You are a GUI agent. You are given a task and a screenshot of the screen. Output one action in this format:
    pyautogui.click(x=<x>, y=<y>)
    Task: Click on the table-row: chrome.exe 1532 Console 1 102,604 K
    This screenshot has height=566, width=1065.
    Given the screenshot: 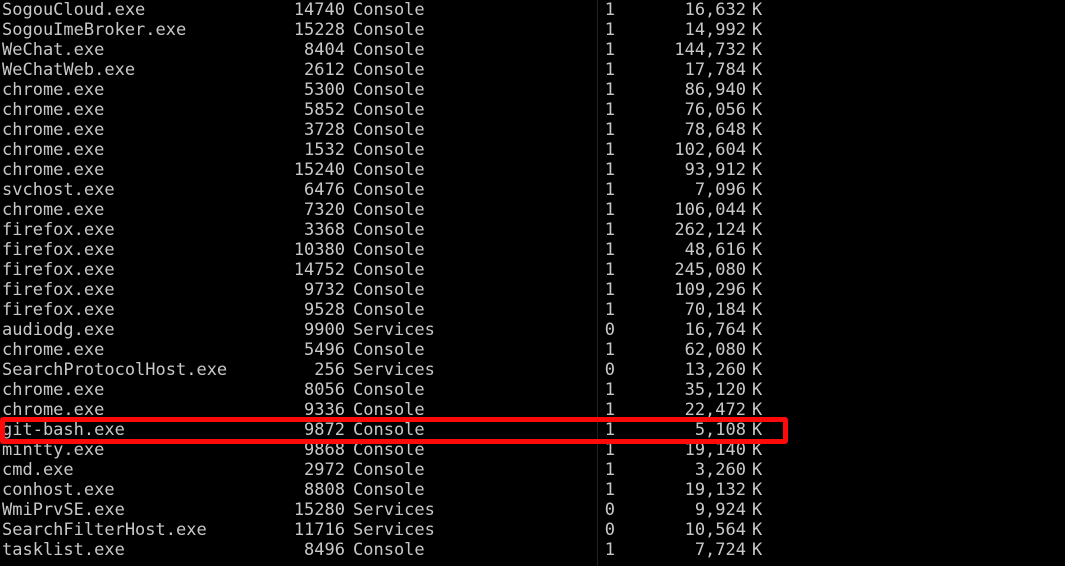 What is the action you would take?
    pyautogui.click(x=532, y=150)
    